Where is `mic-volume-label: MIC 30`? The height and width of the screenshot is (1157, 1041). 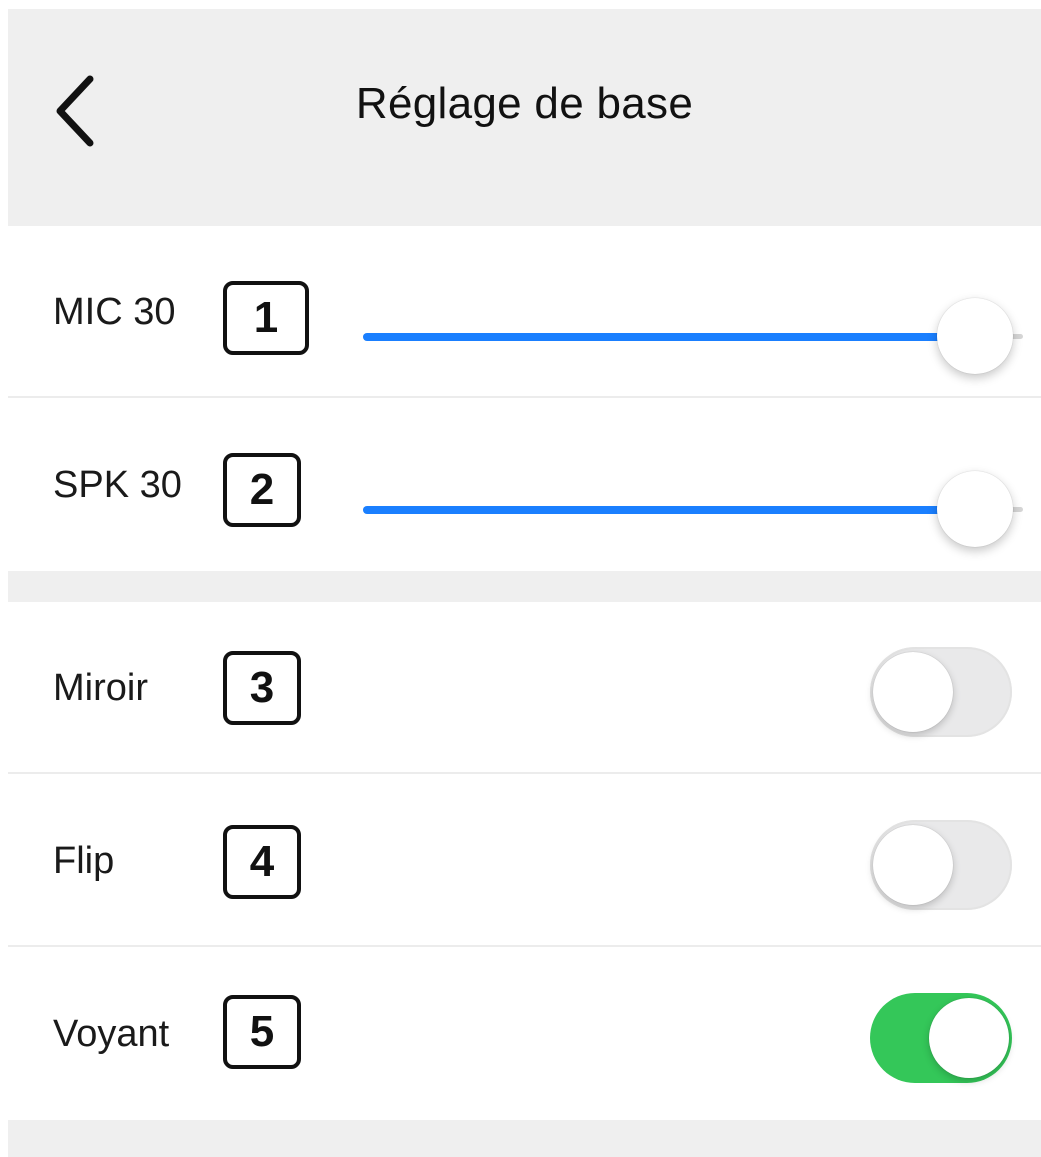 mic-volume-label: MIC 30 is located at coordinates (114, 312).